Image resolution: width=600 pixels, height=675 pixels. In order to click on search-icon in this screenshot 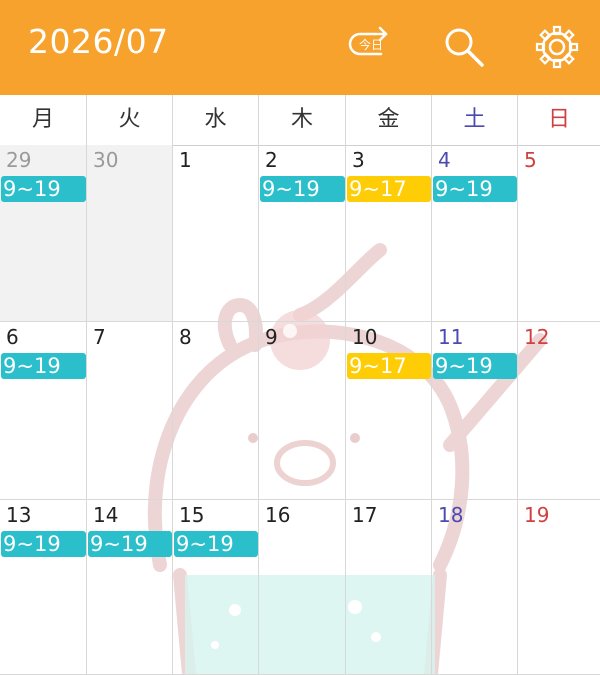, I will do `click(463, 47)`.